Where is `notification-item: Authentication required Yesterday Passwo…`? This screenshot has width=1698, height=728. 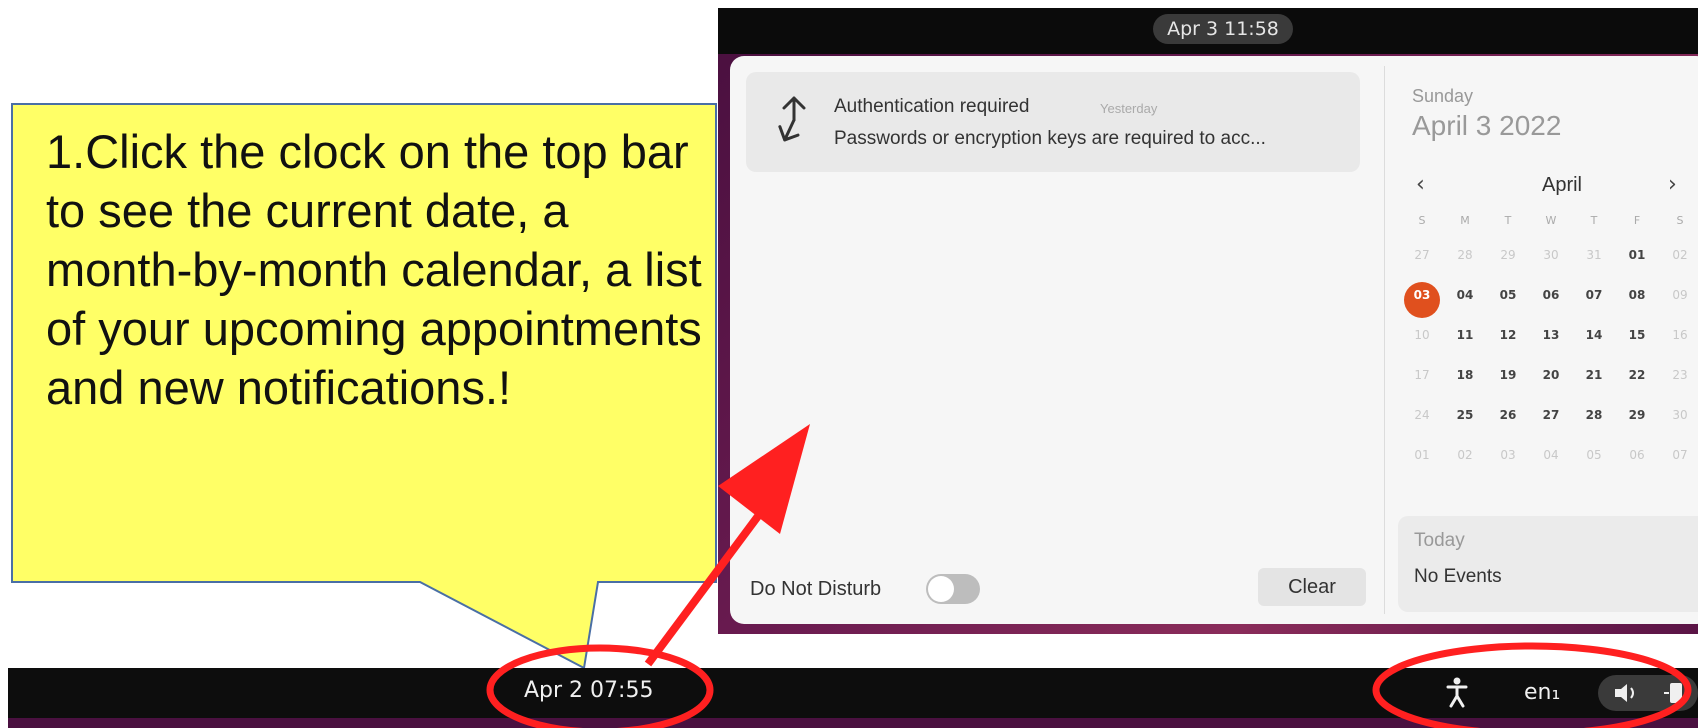
notification-item: Authentication required Yesterday Passwo… is located at coordinates (1053, 122).